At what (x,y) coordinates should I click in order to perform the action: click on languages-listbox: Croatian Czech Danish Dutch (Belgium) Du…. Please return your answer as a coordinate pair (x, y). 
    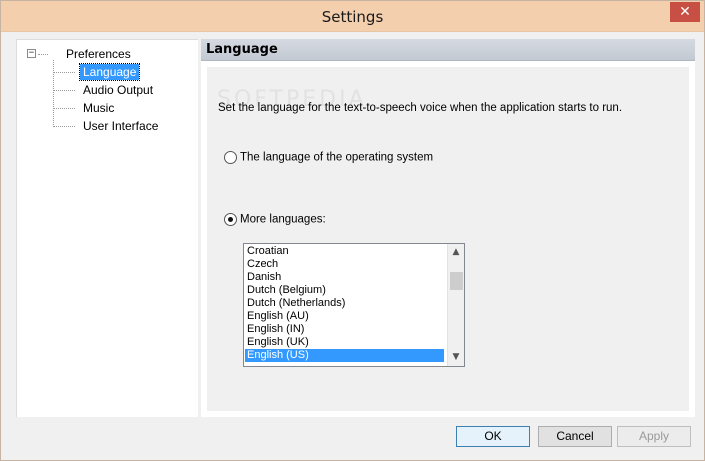
    Looking at the image, I should click on (354, 305).